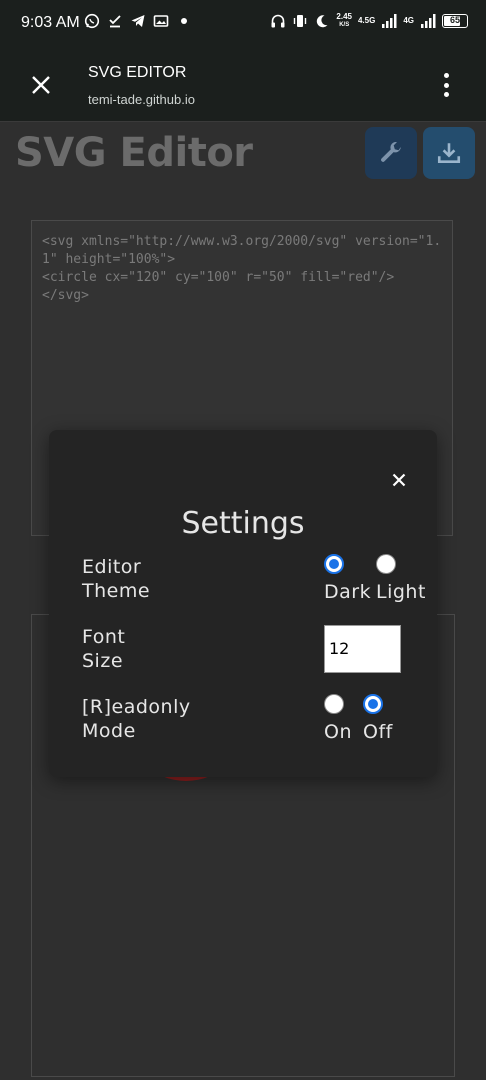 The height and width of the screenshot is (1080, 486). Describe the element at coordinates (378, 732) in the screenshot. I see `readonly-off-label: Off` at that location.